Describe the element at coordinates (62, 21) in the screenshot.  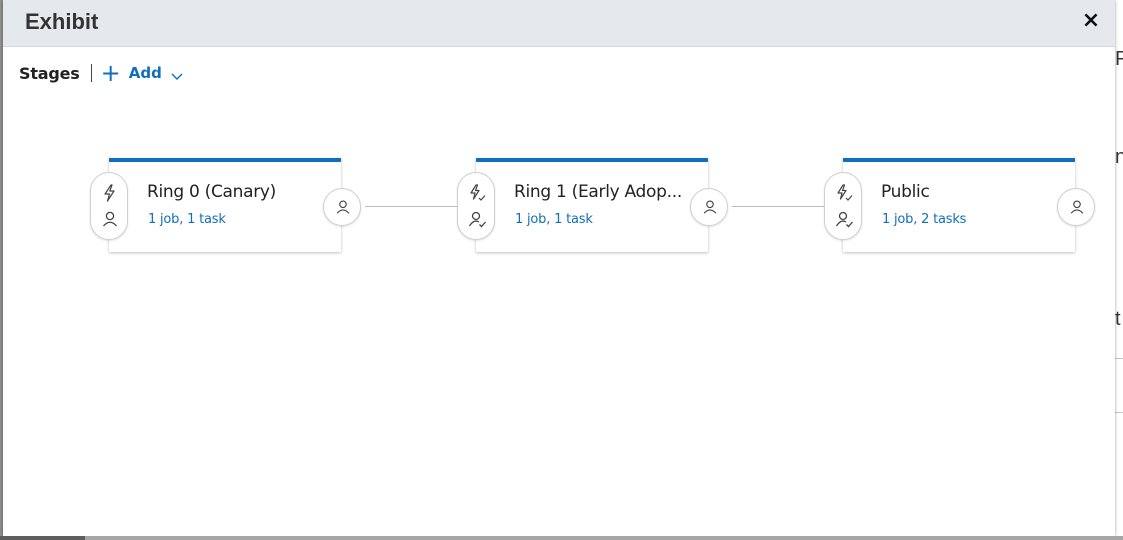
I see `dialog-title: Exhibit` at that location.